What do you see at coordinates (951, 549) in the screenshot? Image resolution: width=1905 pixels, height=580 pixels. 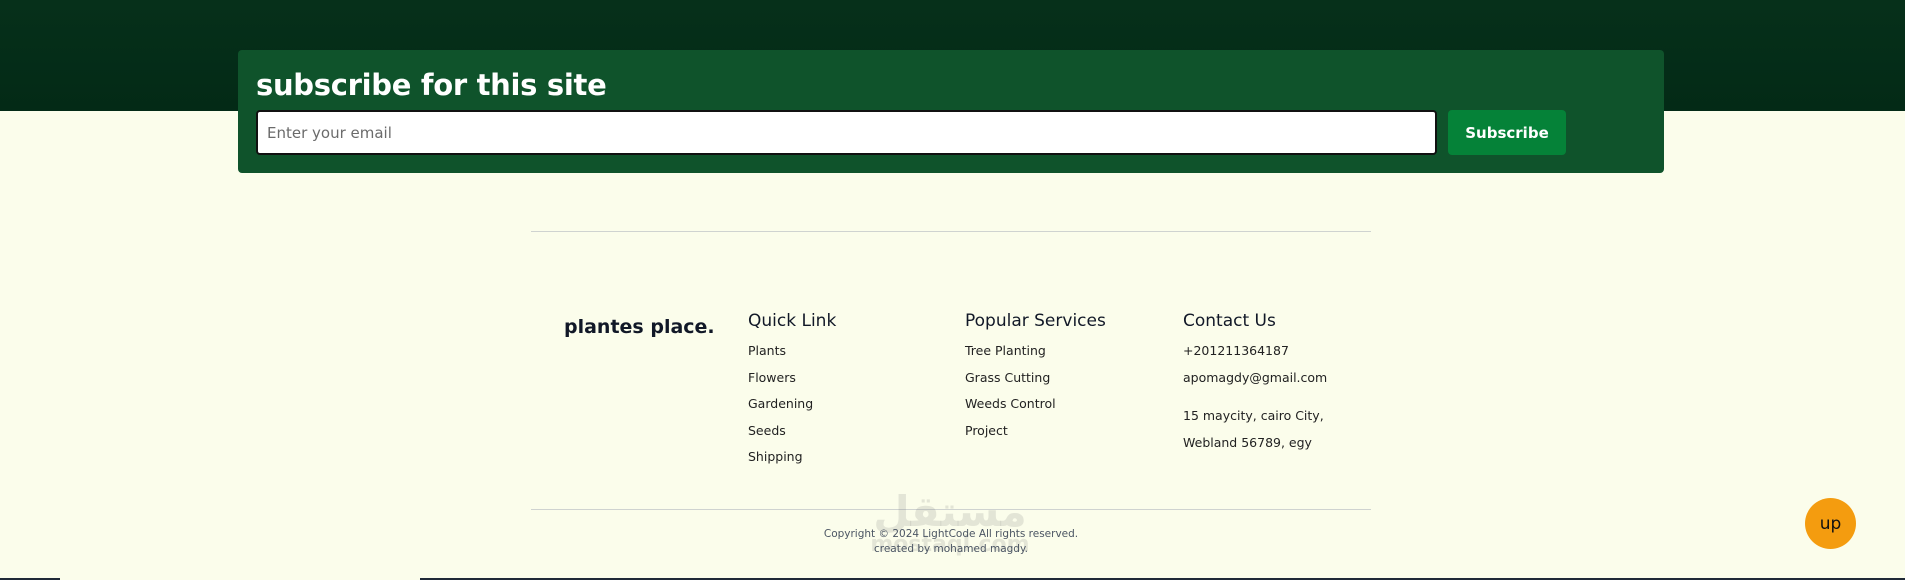 I see `credit-text: created by mohamed magdy.` at bounding box center [951, 549].